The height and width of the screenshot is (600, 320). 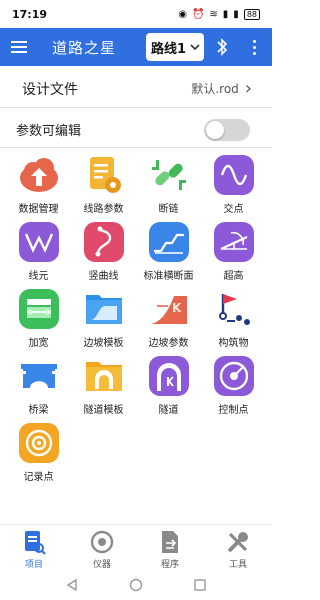 I want to click on nav-instrument: 仪器, so click(x=102, y=547).